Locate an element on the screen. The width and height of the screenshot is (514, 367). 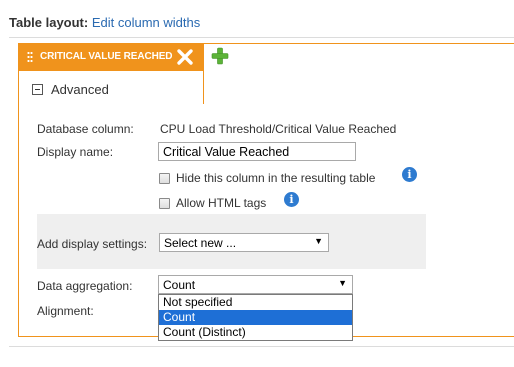
add-display-settings-select: Select new ... ▼ is located at coordinates (244, 242).